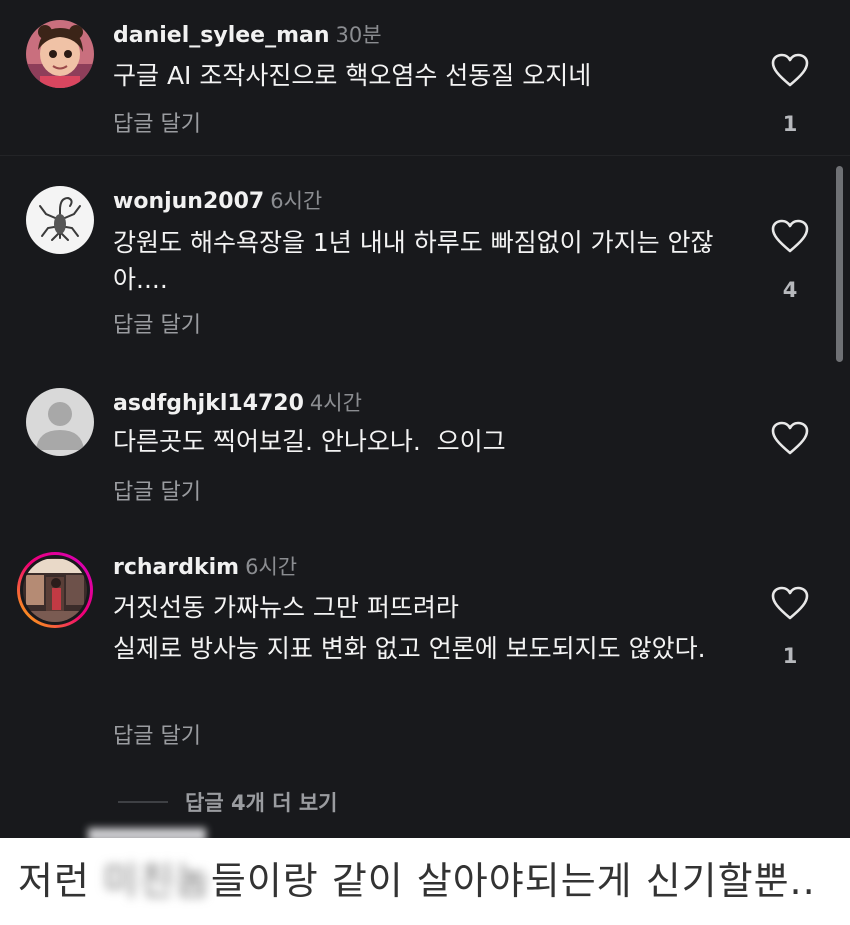 This screenshot has width=850, height=925. What do you see at coordinates (157, 881) in the screenshot?
I see `censored-word: 미친놈` at bounding box center [157, 881].